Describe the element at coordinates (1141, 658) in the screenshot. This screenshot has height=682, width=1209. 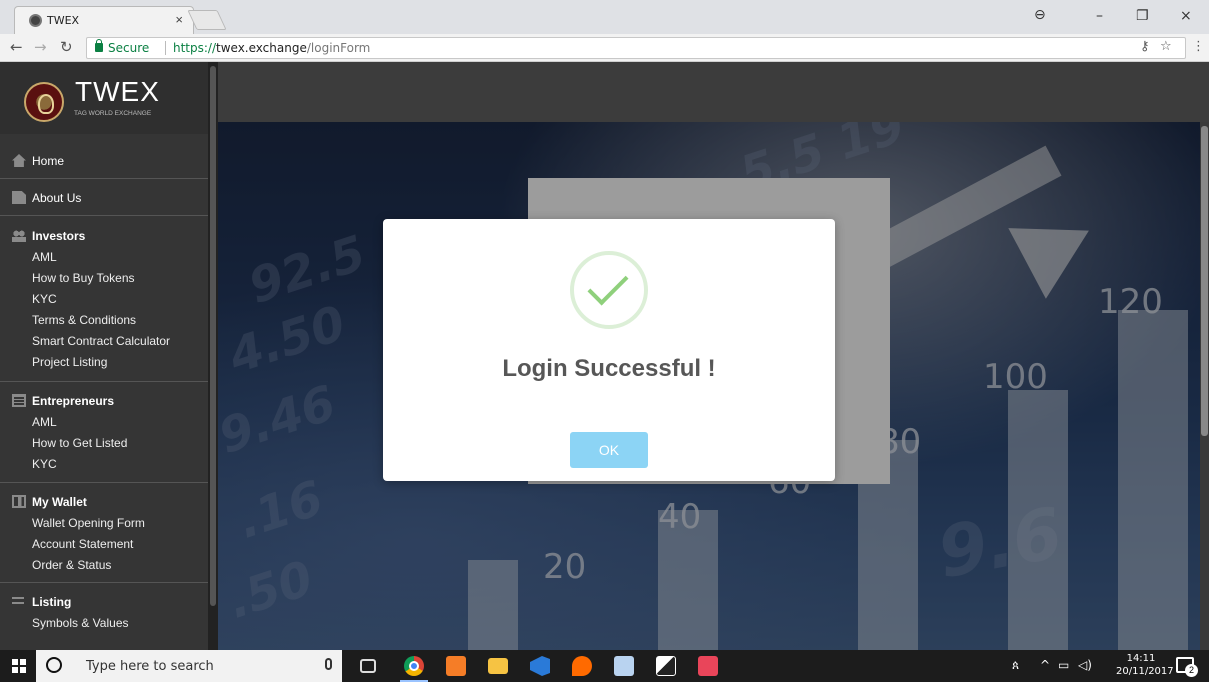
I see `clock-time: 14:11` at that location.